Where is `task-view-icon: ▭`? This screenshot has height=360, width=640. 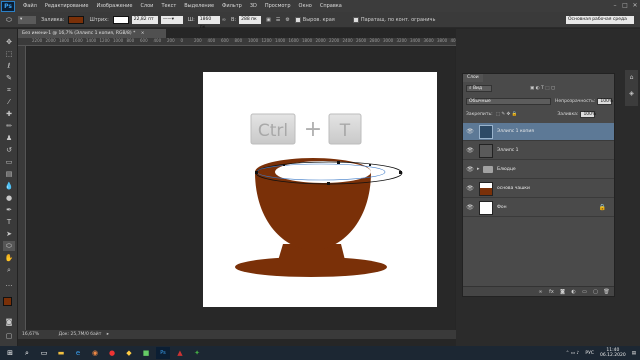 task-view-icon: ▭ is located at coordinates (44, 353).